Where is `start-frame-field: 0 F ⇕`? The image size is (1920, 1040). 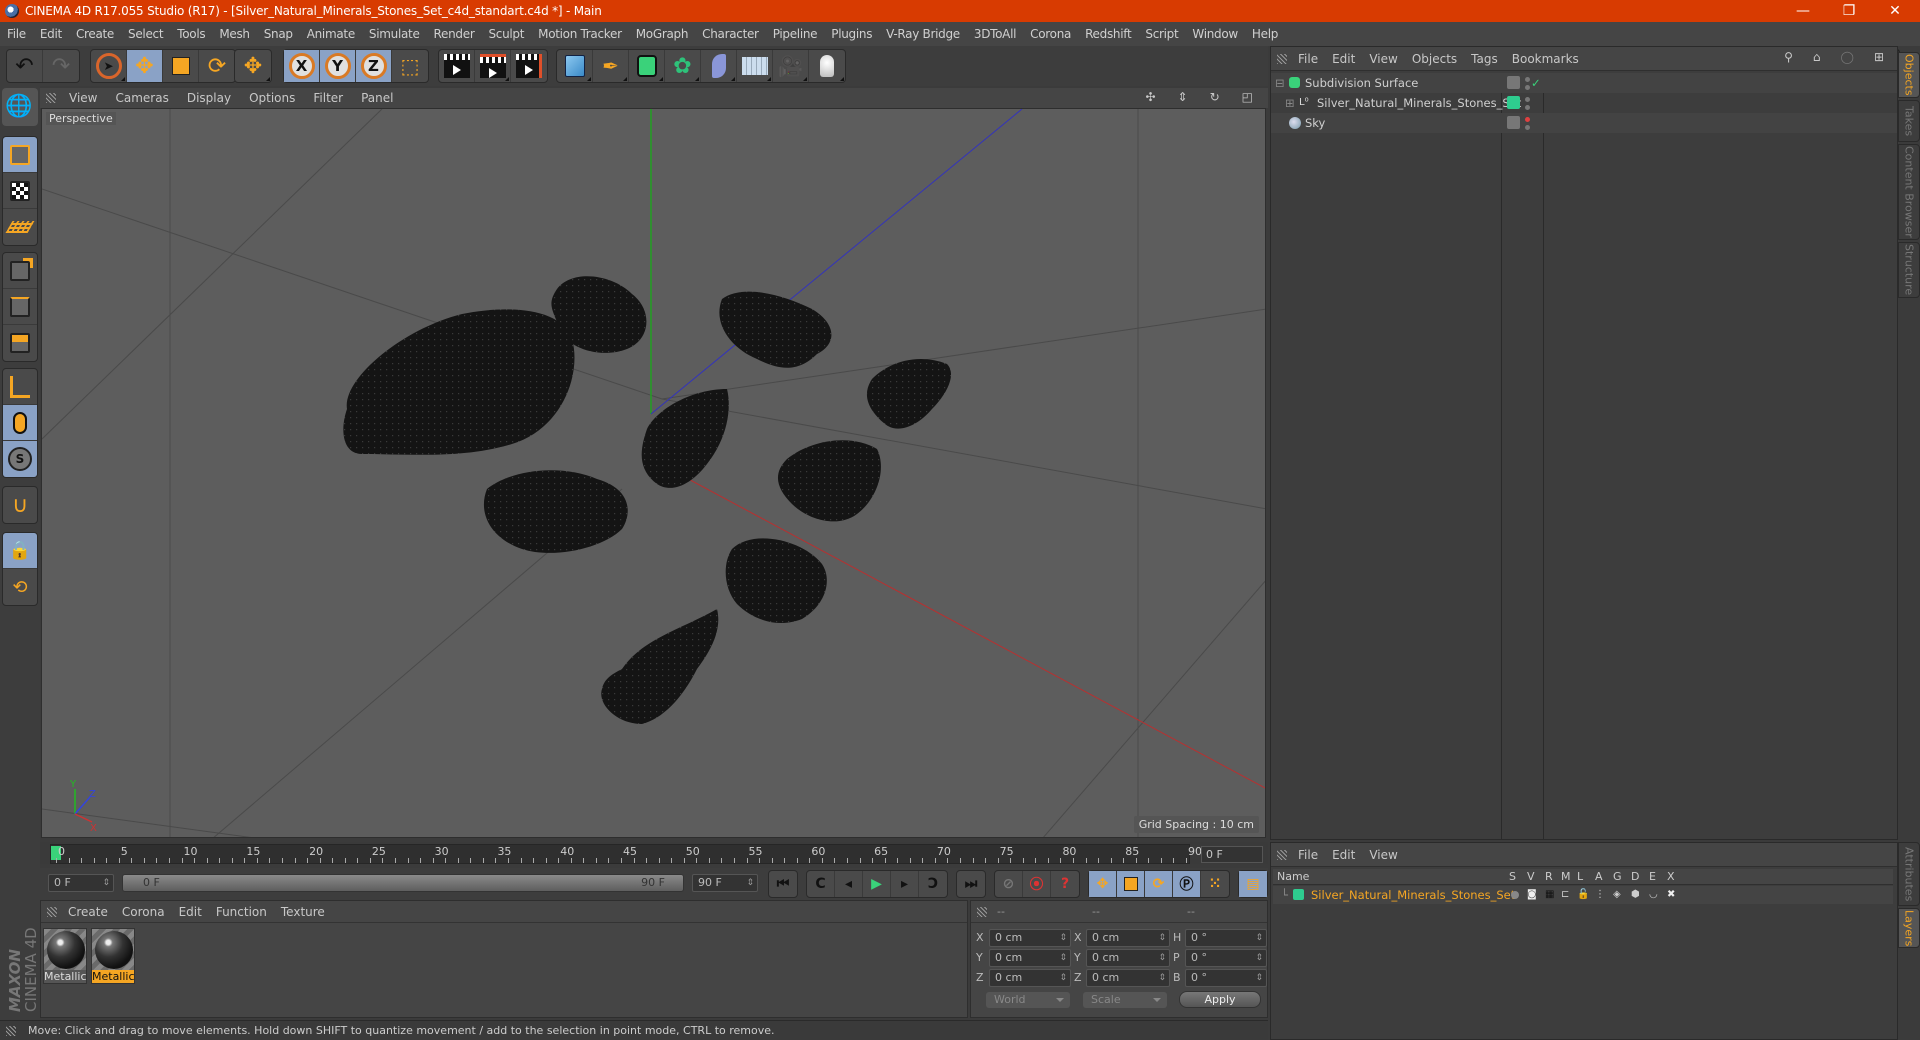
start-frame-field: 0 F ⇕ is located at coordinates (81, 883).